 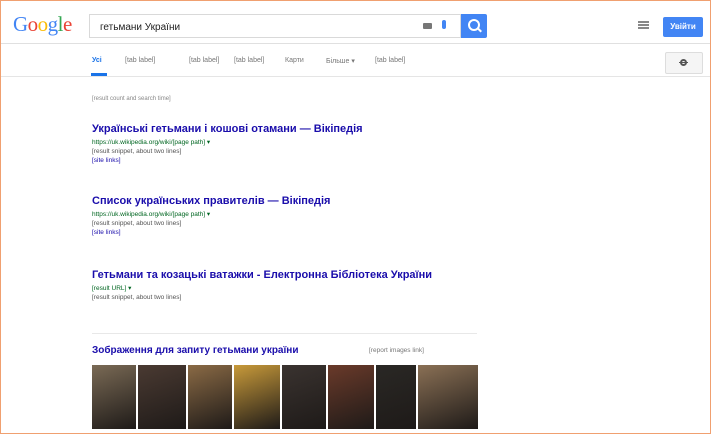 What do you see at coordinates (683, 27) in the screenshot?
I see `signin-button: Увійти` at bounding box center [683, 27].